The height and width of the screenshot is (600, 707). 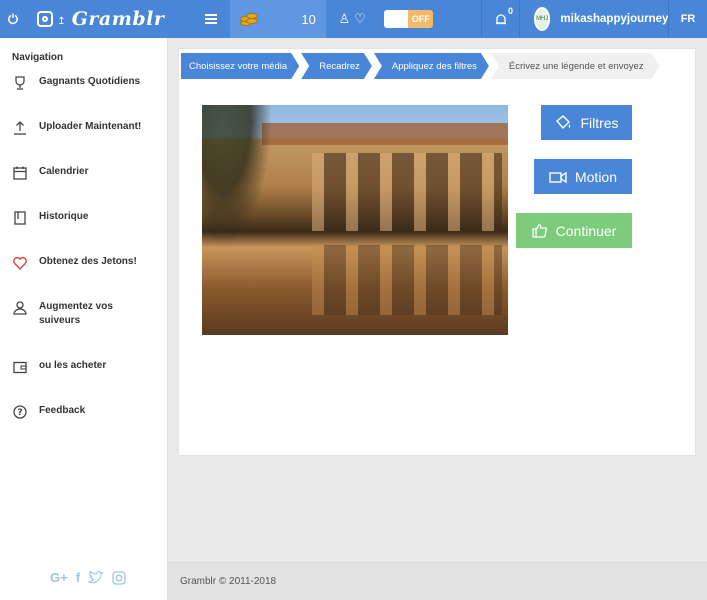 I want to click on hamburger-icon, so click(x=211, y=19).